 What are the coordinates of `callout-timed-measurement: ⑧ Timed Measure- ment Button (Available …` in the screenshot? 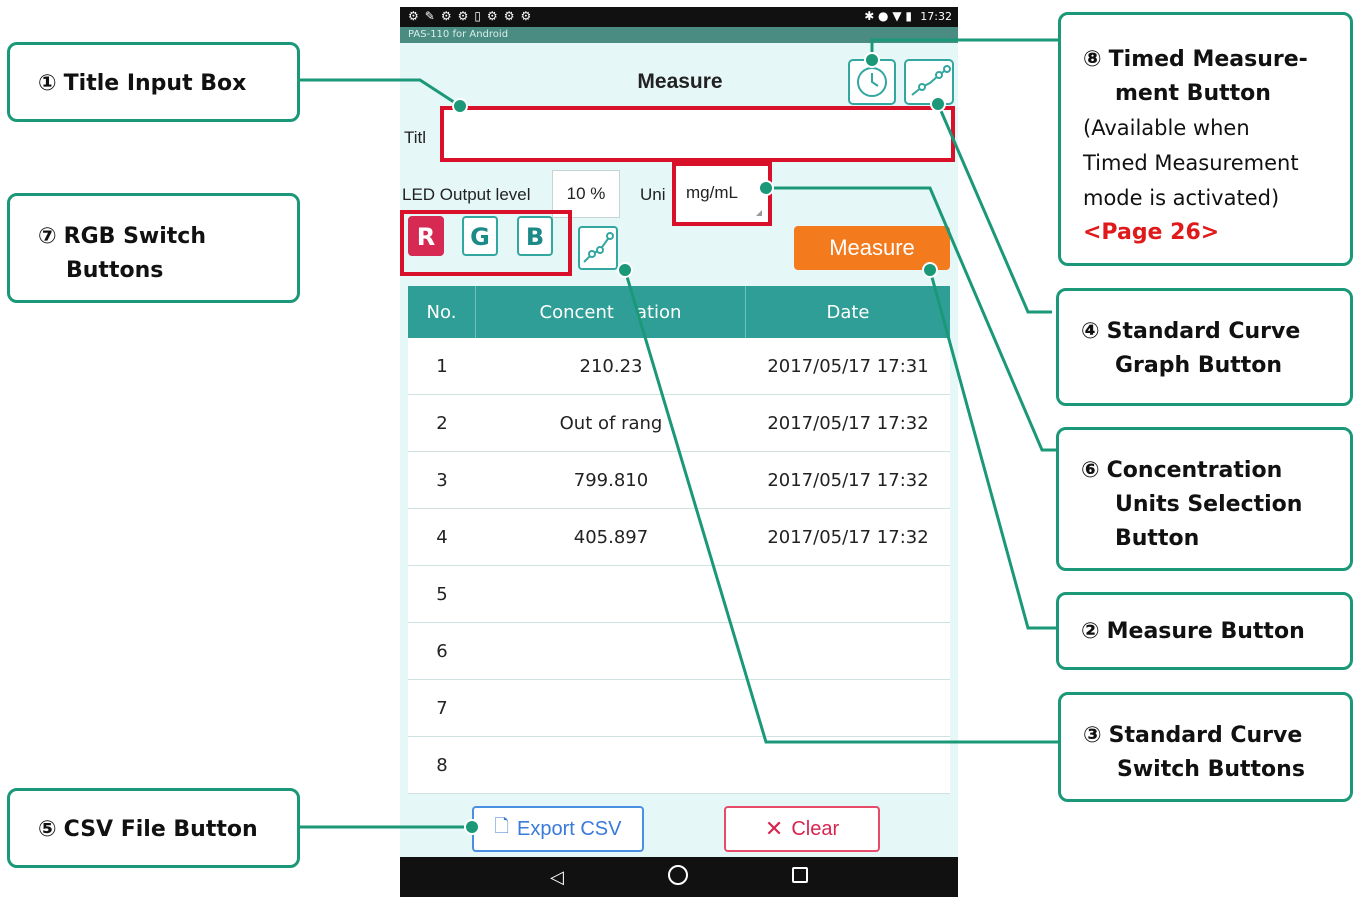 It's located at (1205, 139).